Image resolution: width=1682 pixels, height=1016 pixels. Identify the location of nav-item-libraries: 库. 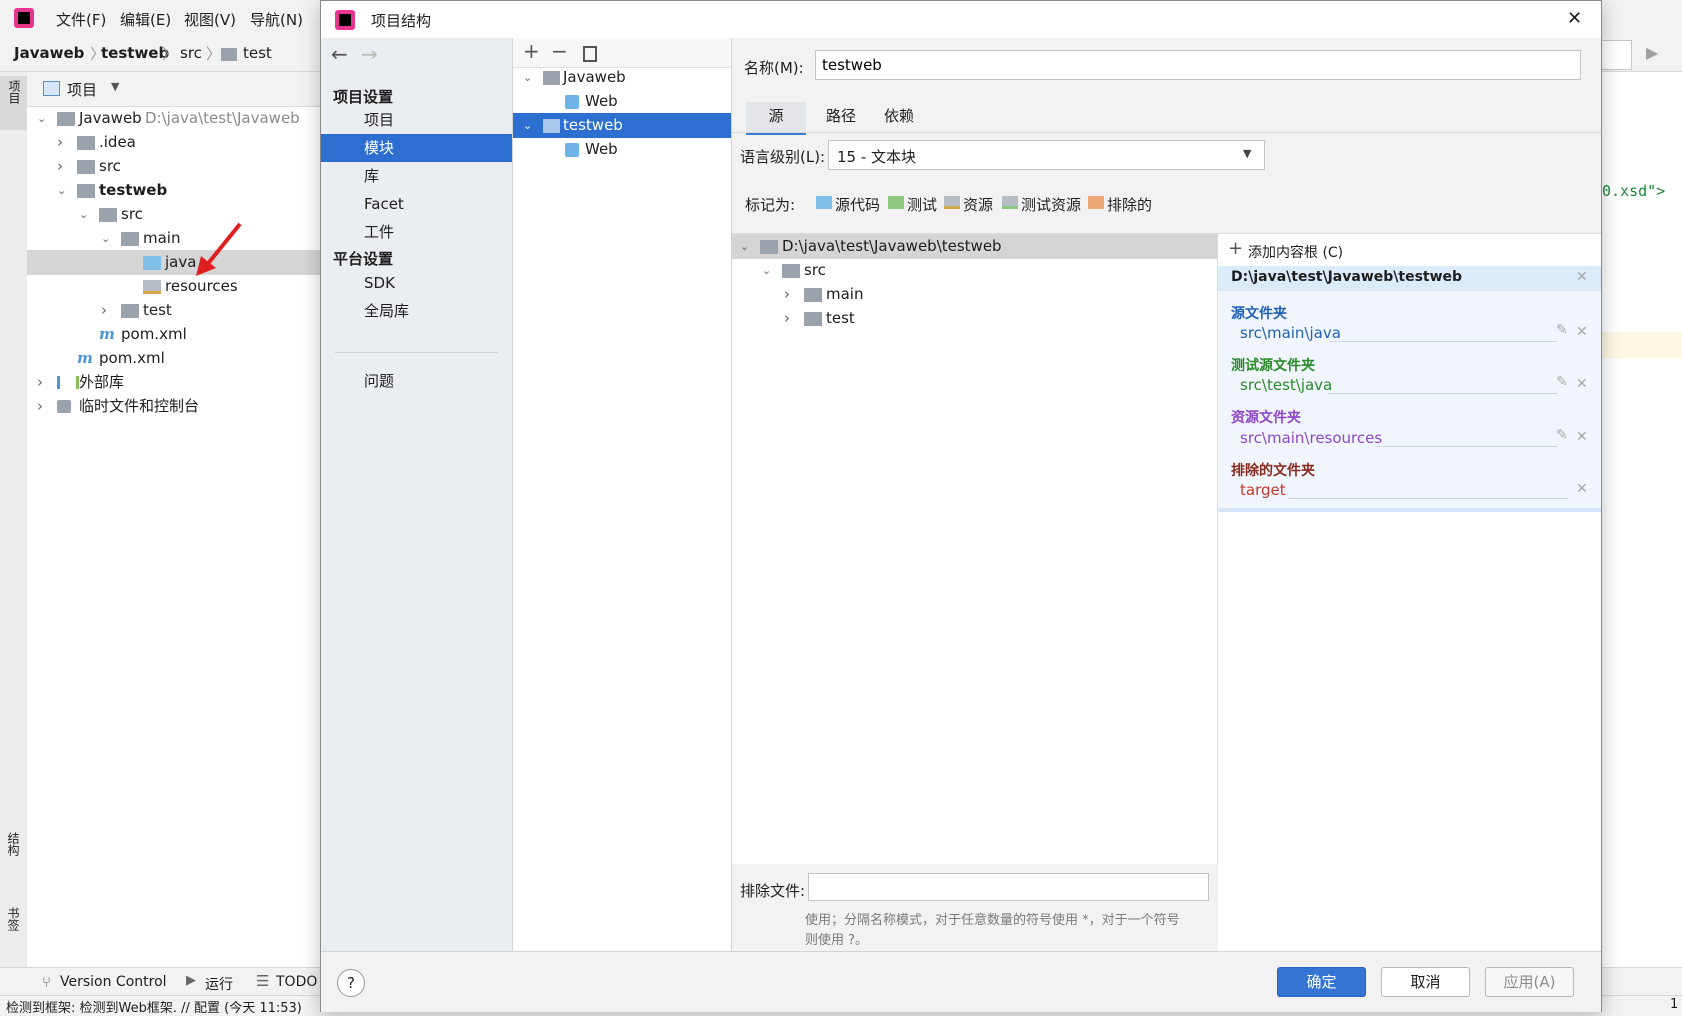
(416, 176).